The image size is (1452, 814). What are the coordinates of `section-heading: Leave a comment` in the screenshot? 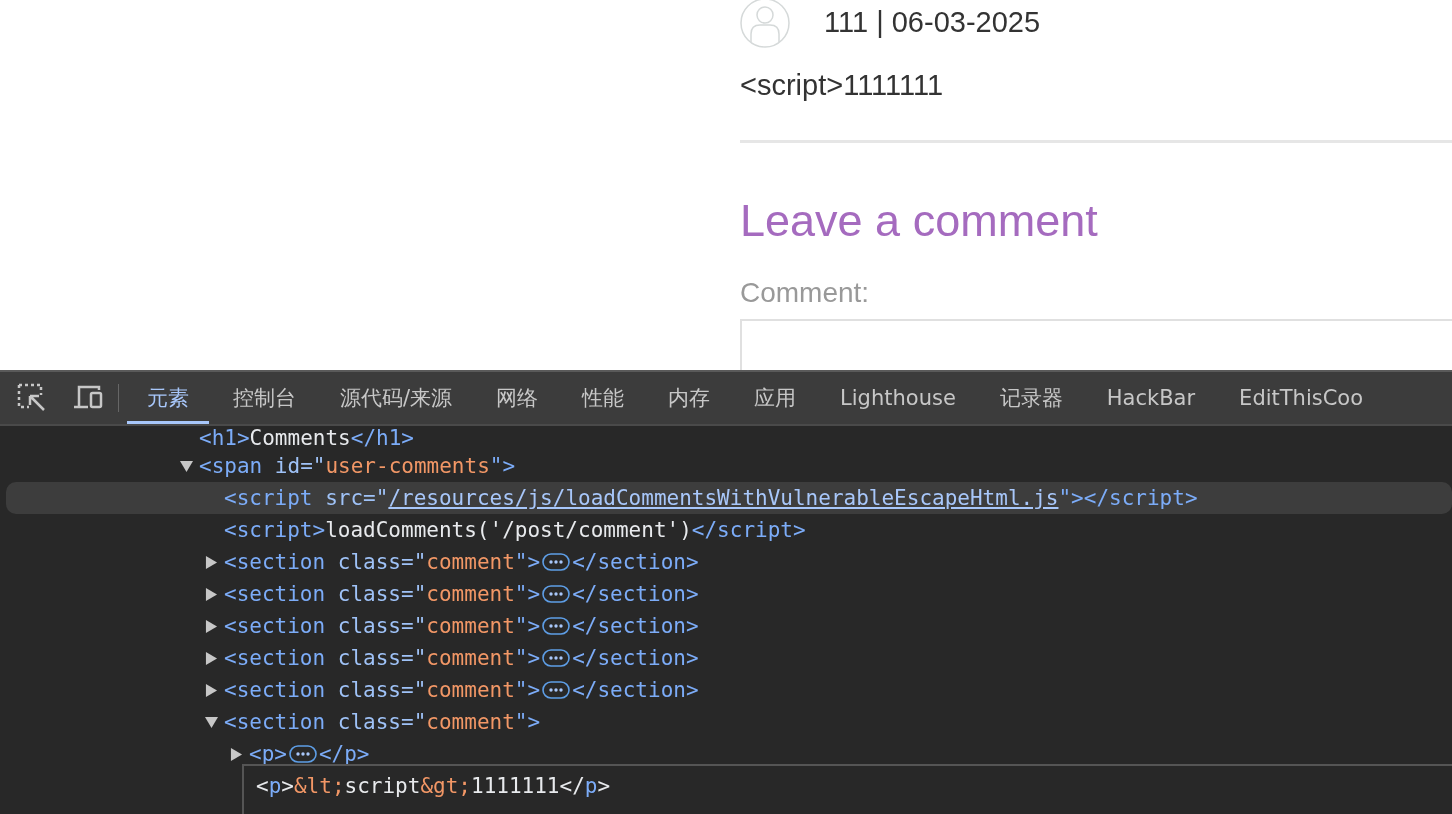 It's located at (919, 221).